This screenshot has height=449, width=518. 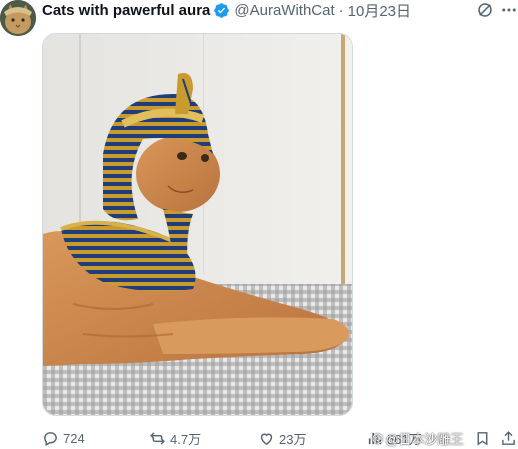 I want to click on reply-button: 724, so click(x=63, y=438).